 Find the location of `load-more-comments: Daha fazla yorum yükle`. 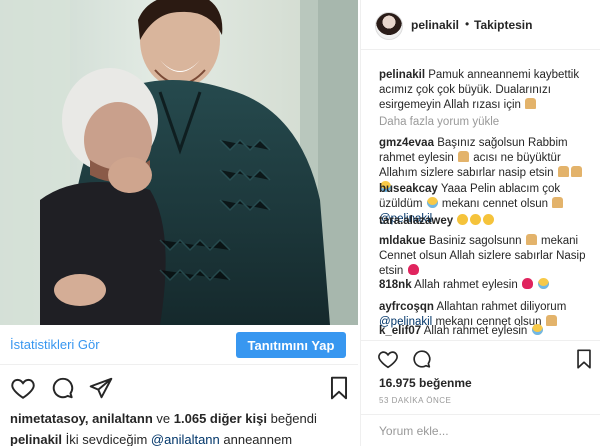

load-more-comments: Daha fazla yorum yükle is located at coordinates (439, 122).